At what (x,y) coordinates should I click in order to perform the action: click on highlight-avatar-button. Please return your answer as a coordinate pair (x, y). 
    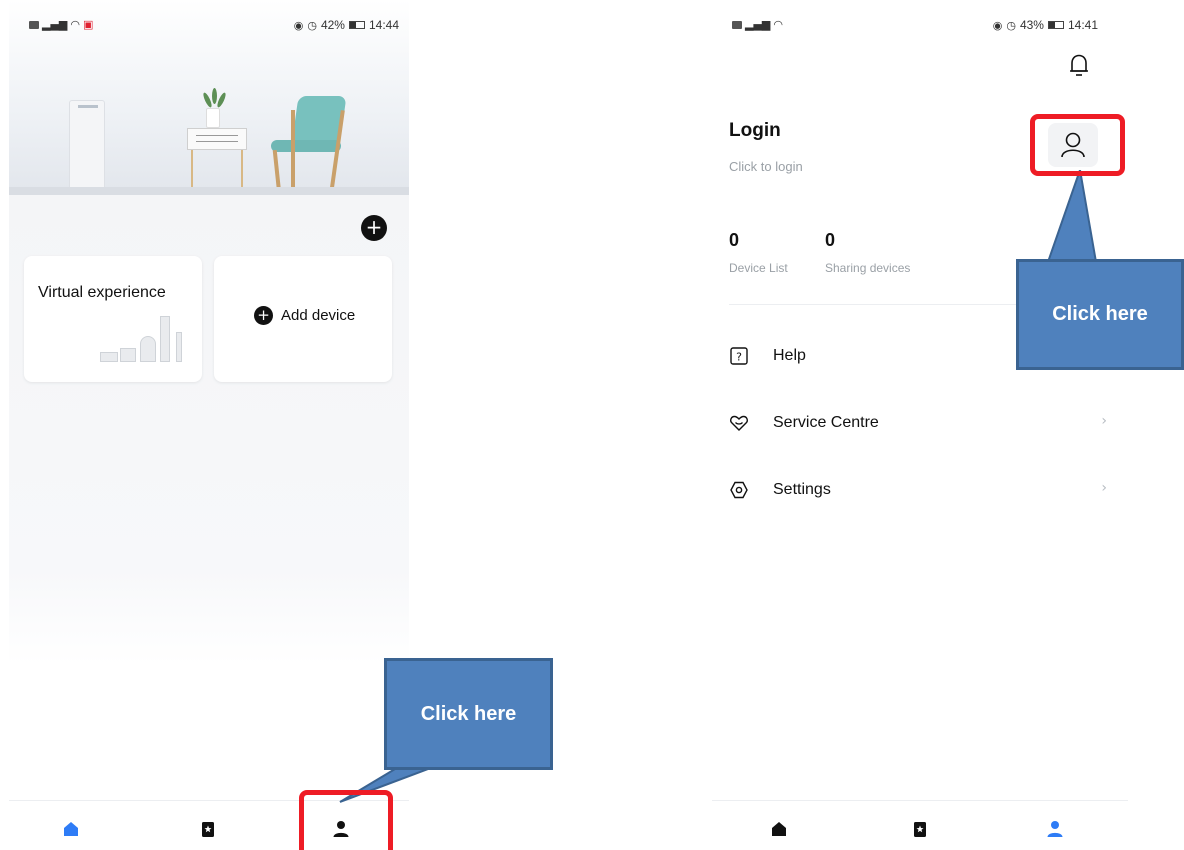
    Looking at the image, I should click on (1077, 145).